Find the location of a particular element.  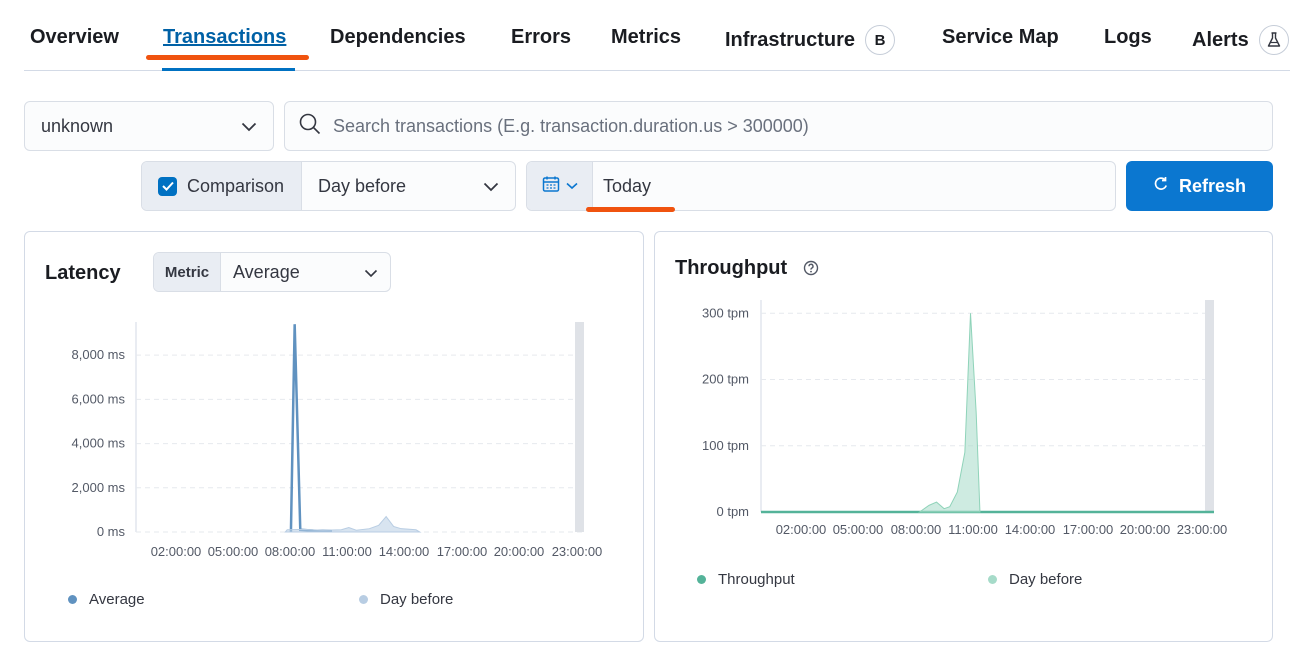

annotation-underline-transactions is located at coordinates (227, 57).